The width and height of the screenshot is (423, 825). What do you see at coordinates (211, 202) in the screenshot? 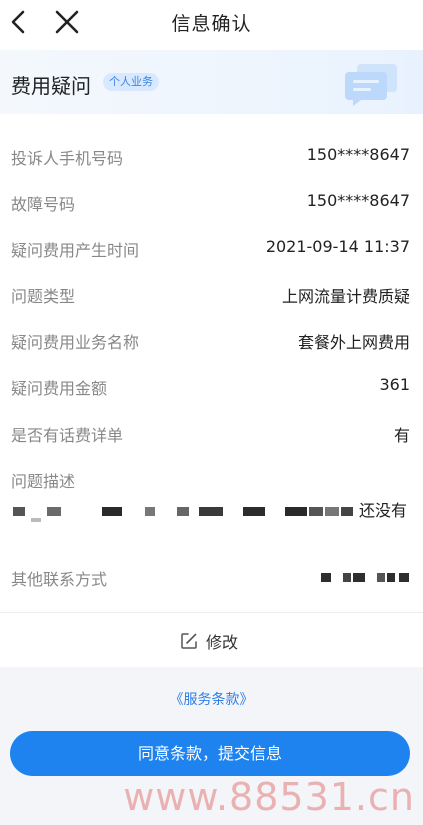
I see `info-row: 故障号码 150****8647` at bounding box center [211, 202].